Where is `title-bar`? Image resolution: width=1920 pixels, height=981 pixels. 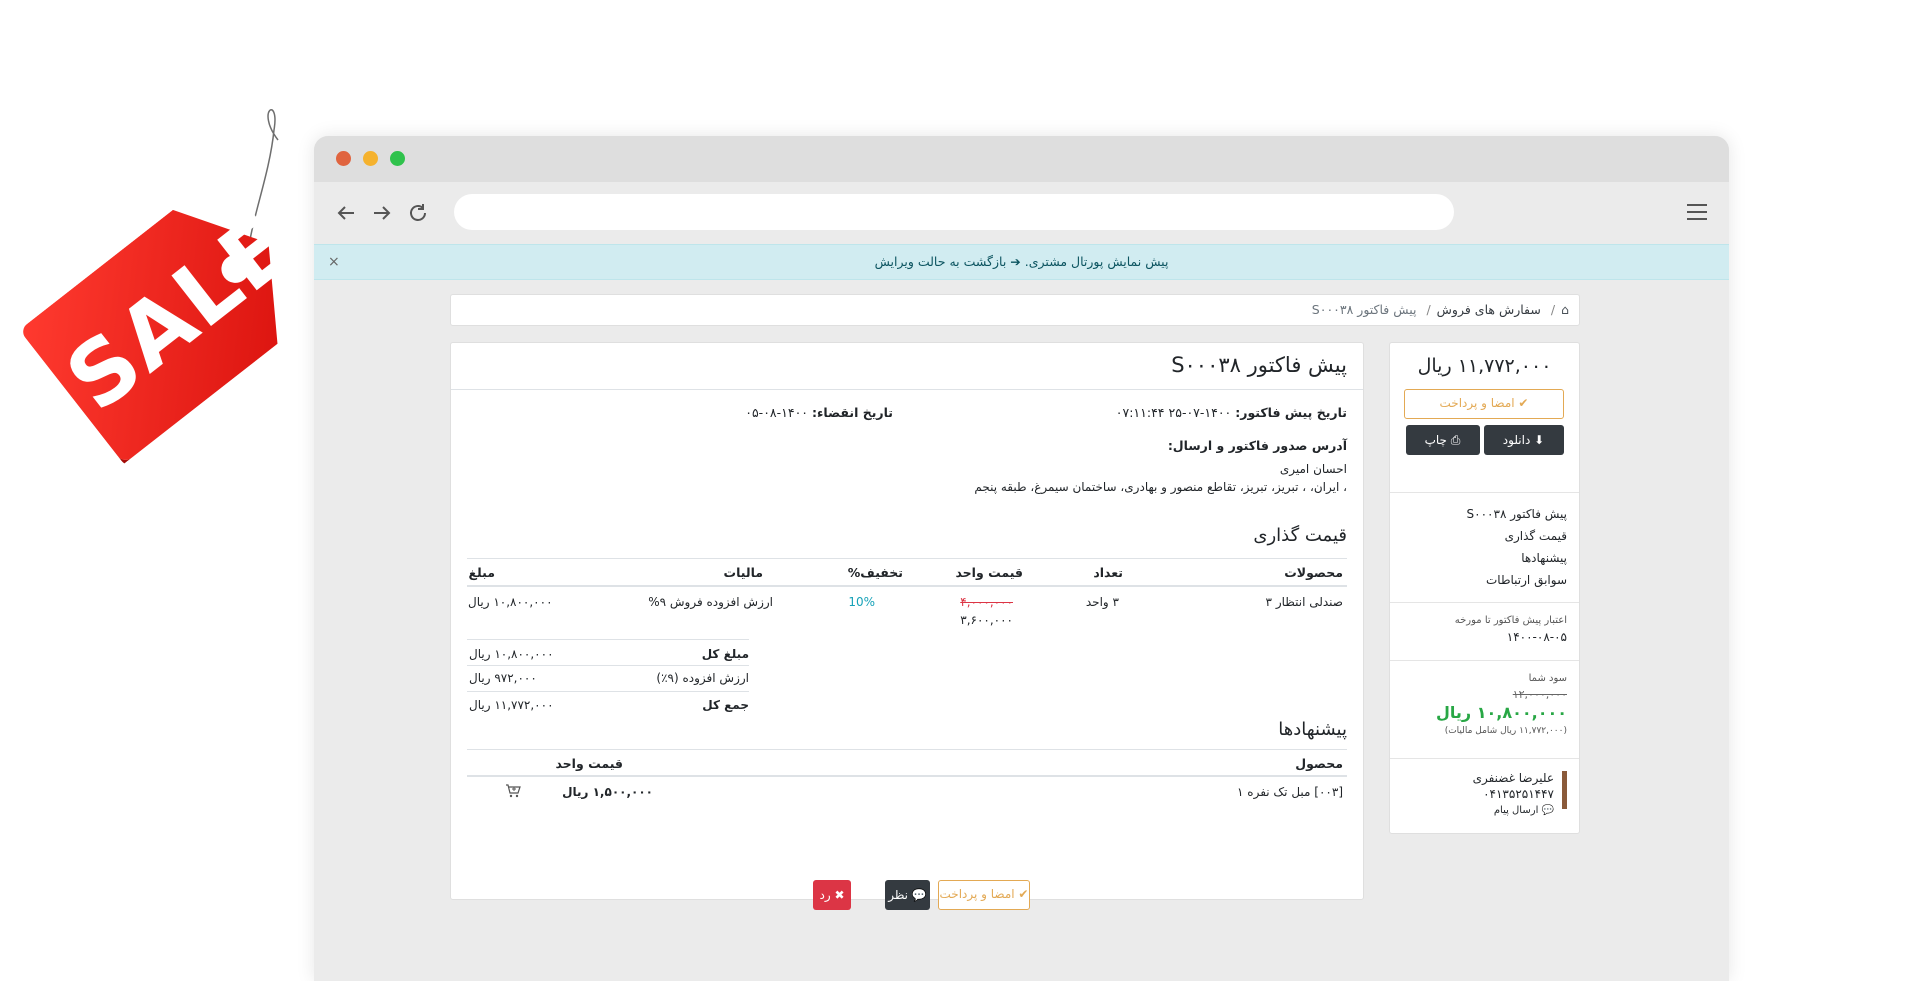
title-bar is located at coordinates (1021, 159).